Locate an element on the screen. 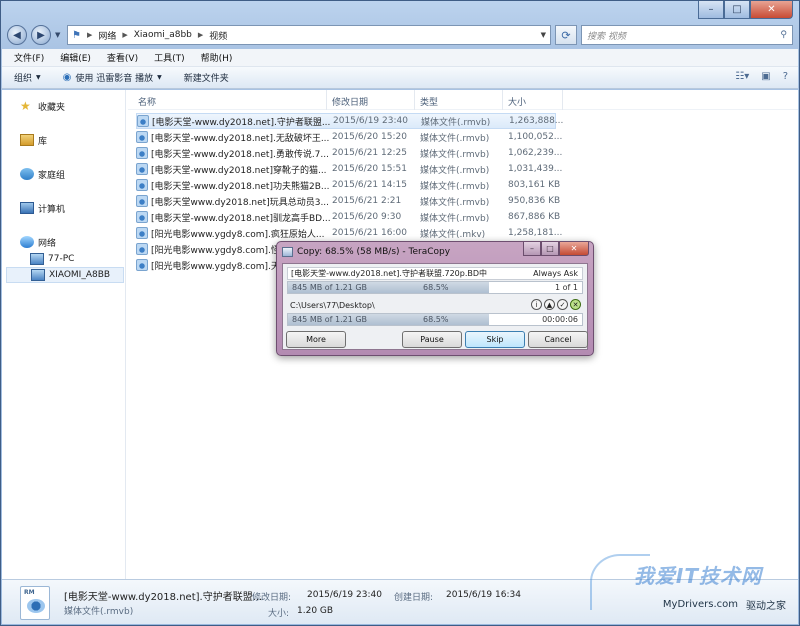 Image resolution: width=800 pixels, height=626 pixels. search-input: 搜索 视频 ⚲ is located at coordinates (687, 35).